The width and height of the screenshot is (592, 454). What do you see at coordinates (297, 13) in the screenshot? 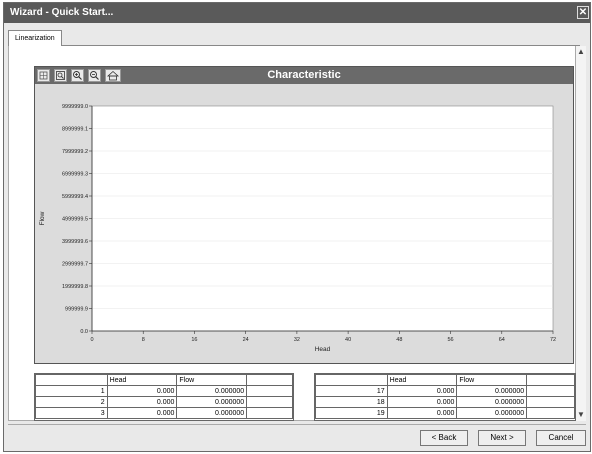
I see `title-bar: Wizard - Quick Start... ✕` at bounding box center [297, 13].